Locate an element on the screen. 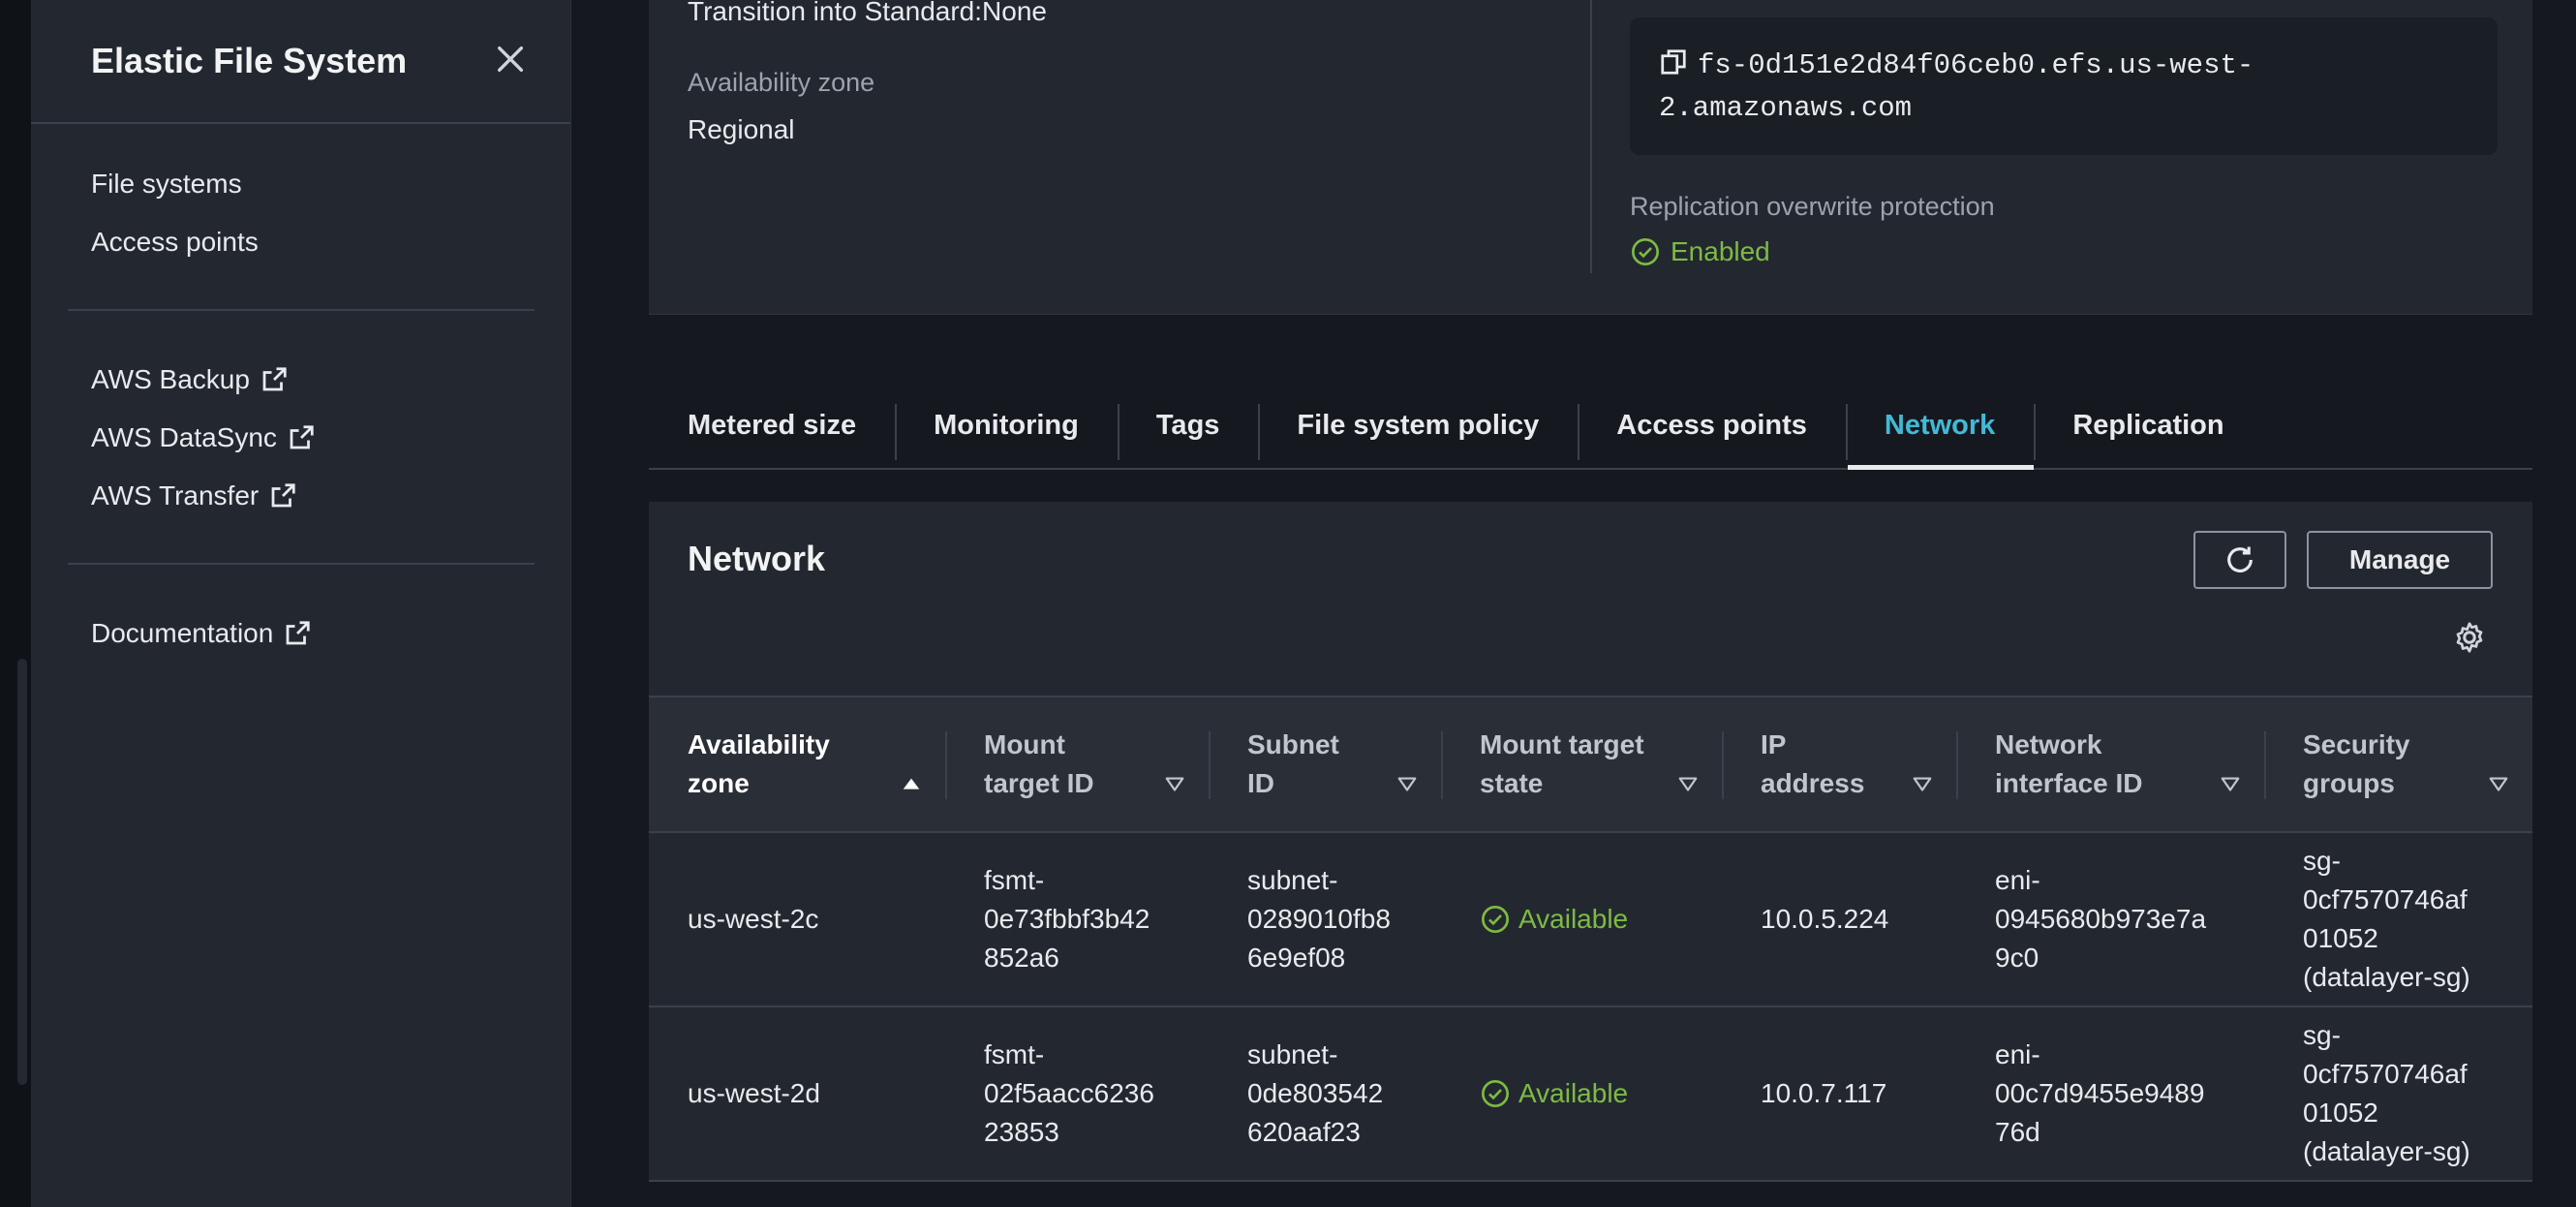  copy-icon is located at coordinates (1673, 62).